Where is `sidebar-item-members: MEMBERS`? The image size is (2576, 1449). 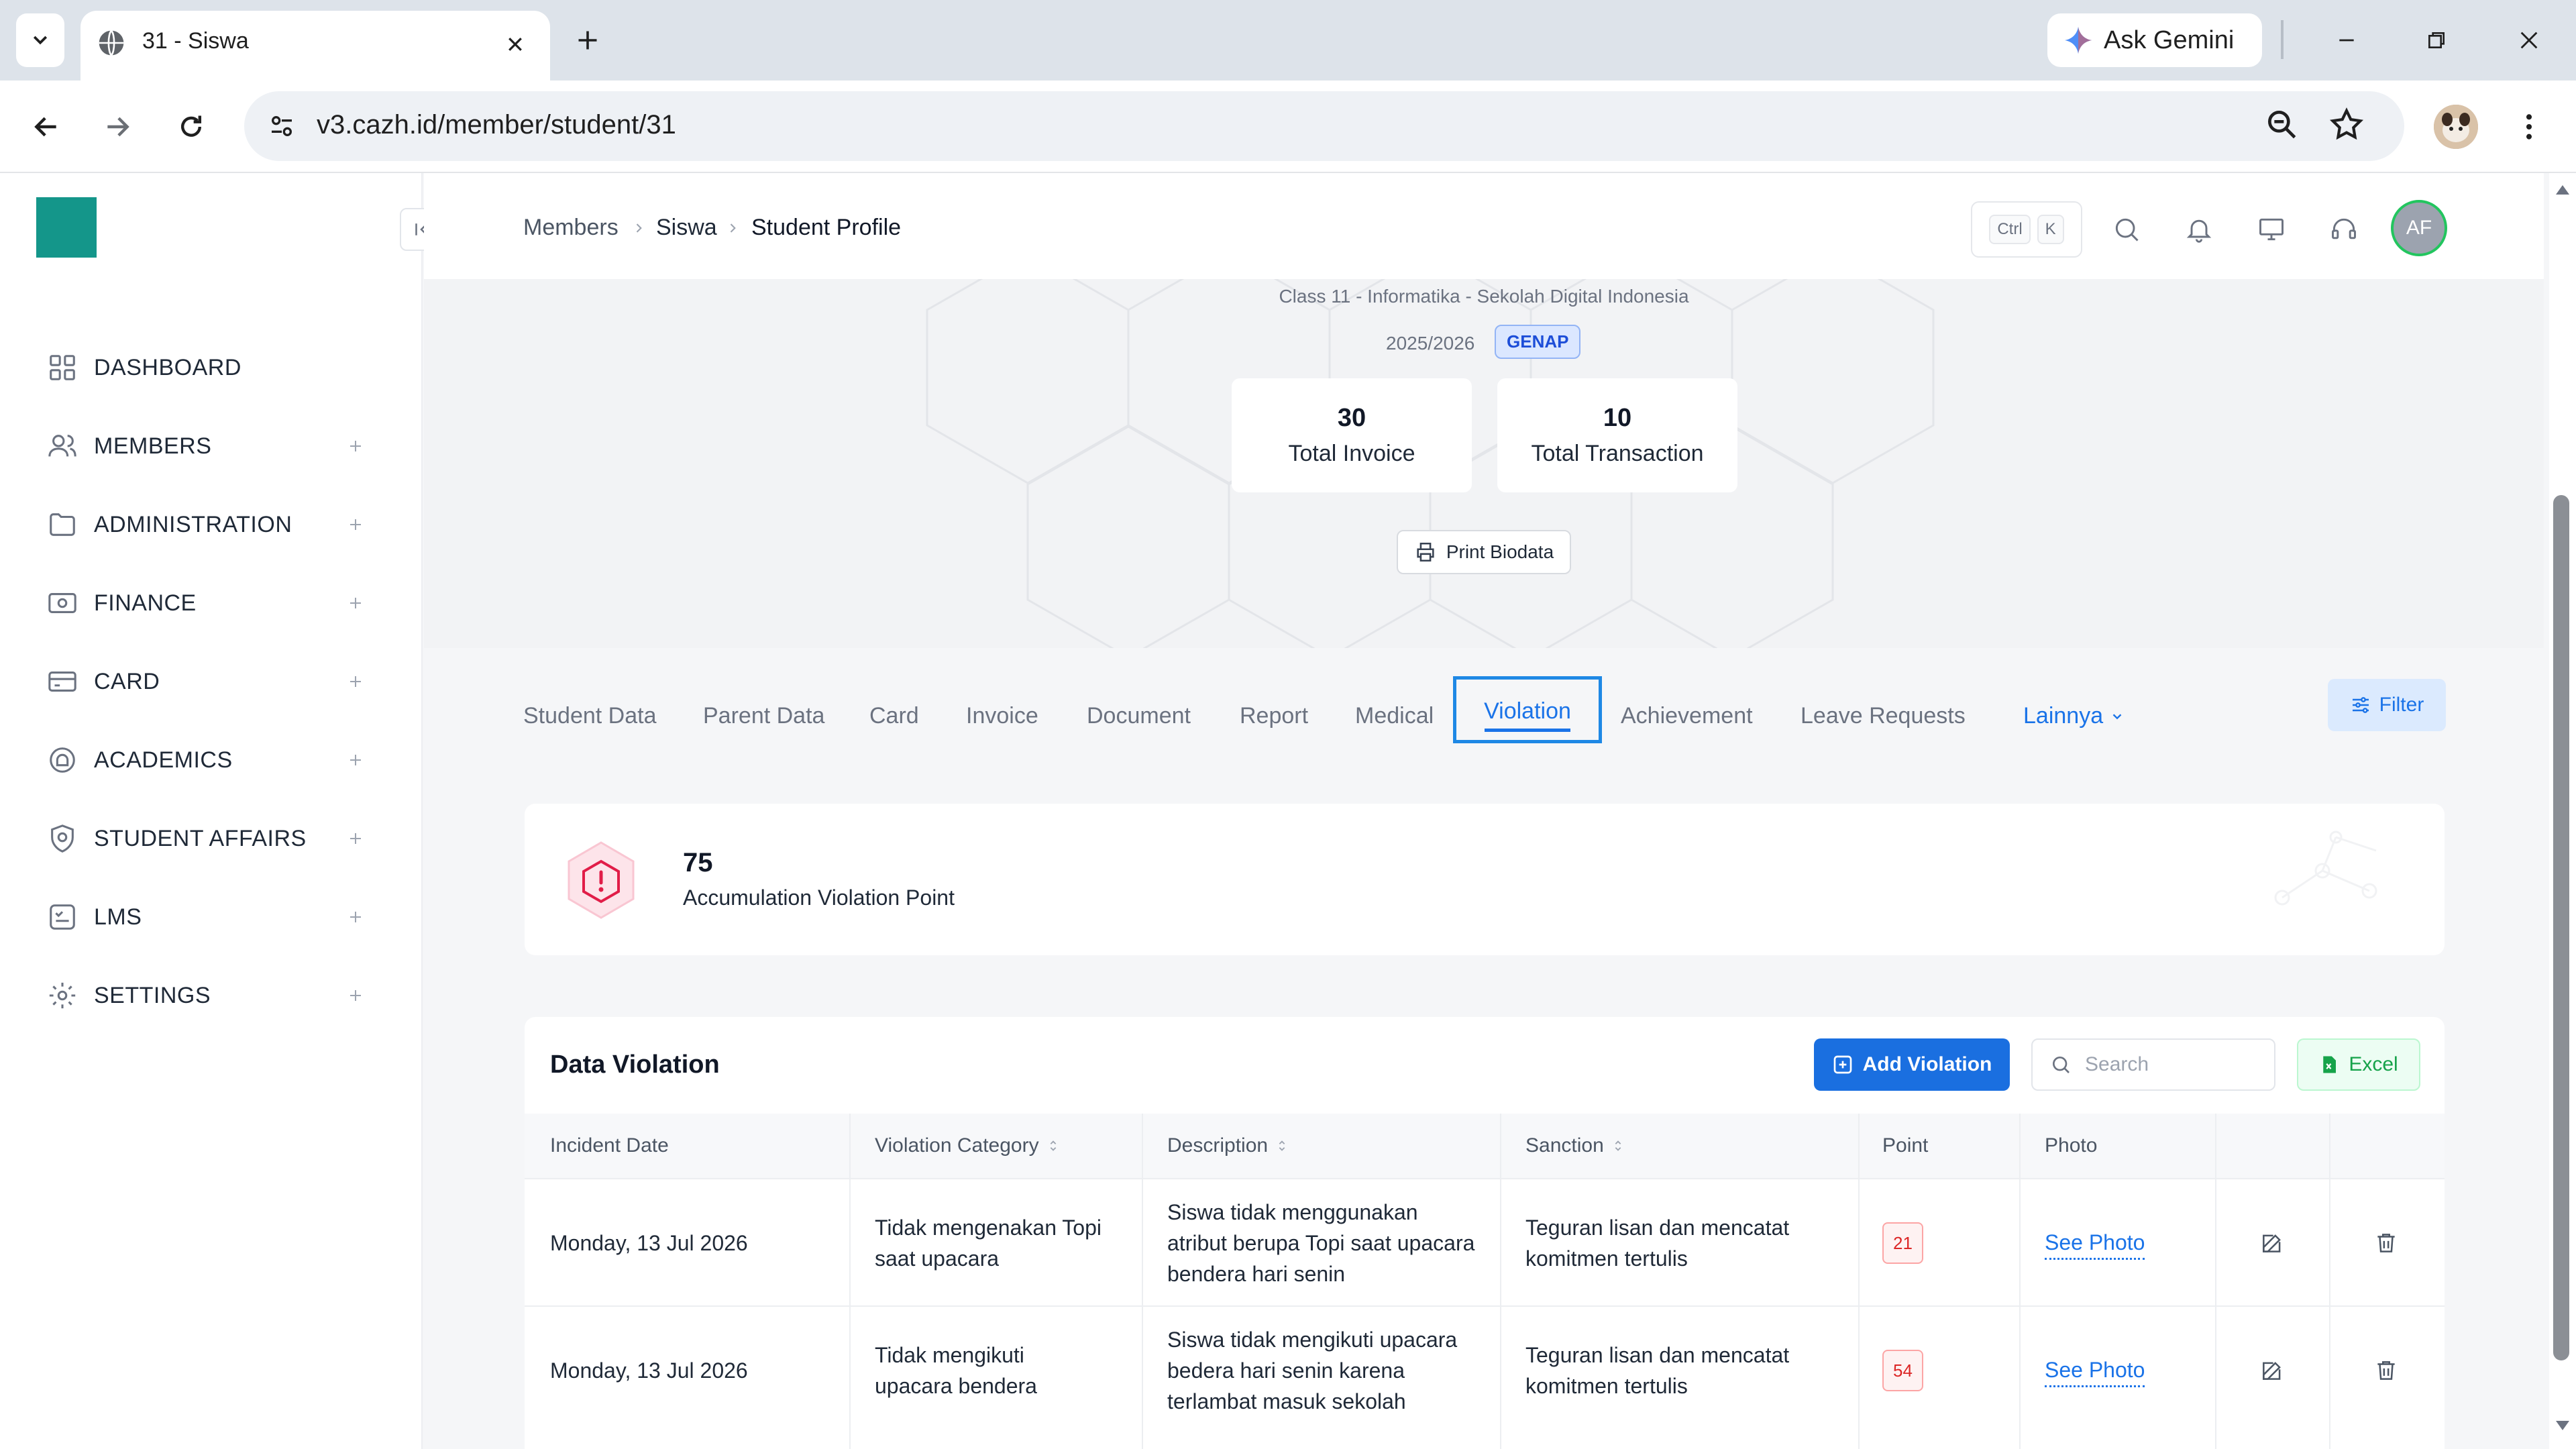 sidebar-item-members: MEMBERS is located at coordinates (208, 446).